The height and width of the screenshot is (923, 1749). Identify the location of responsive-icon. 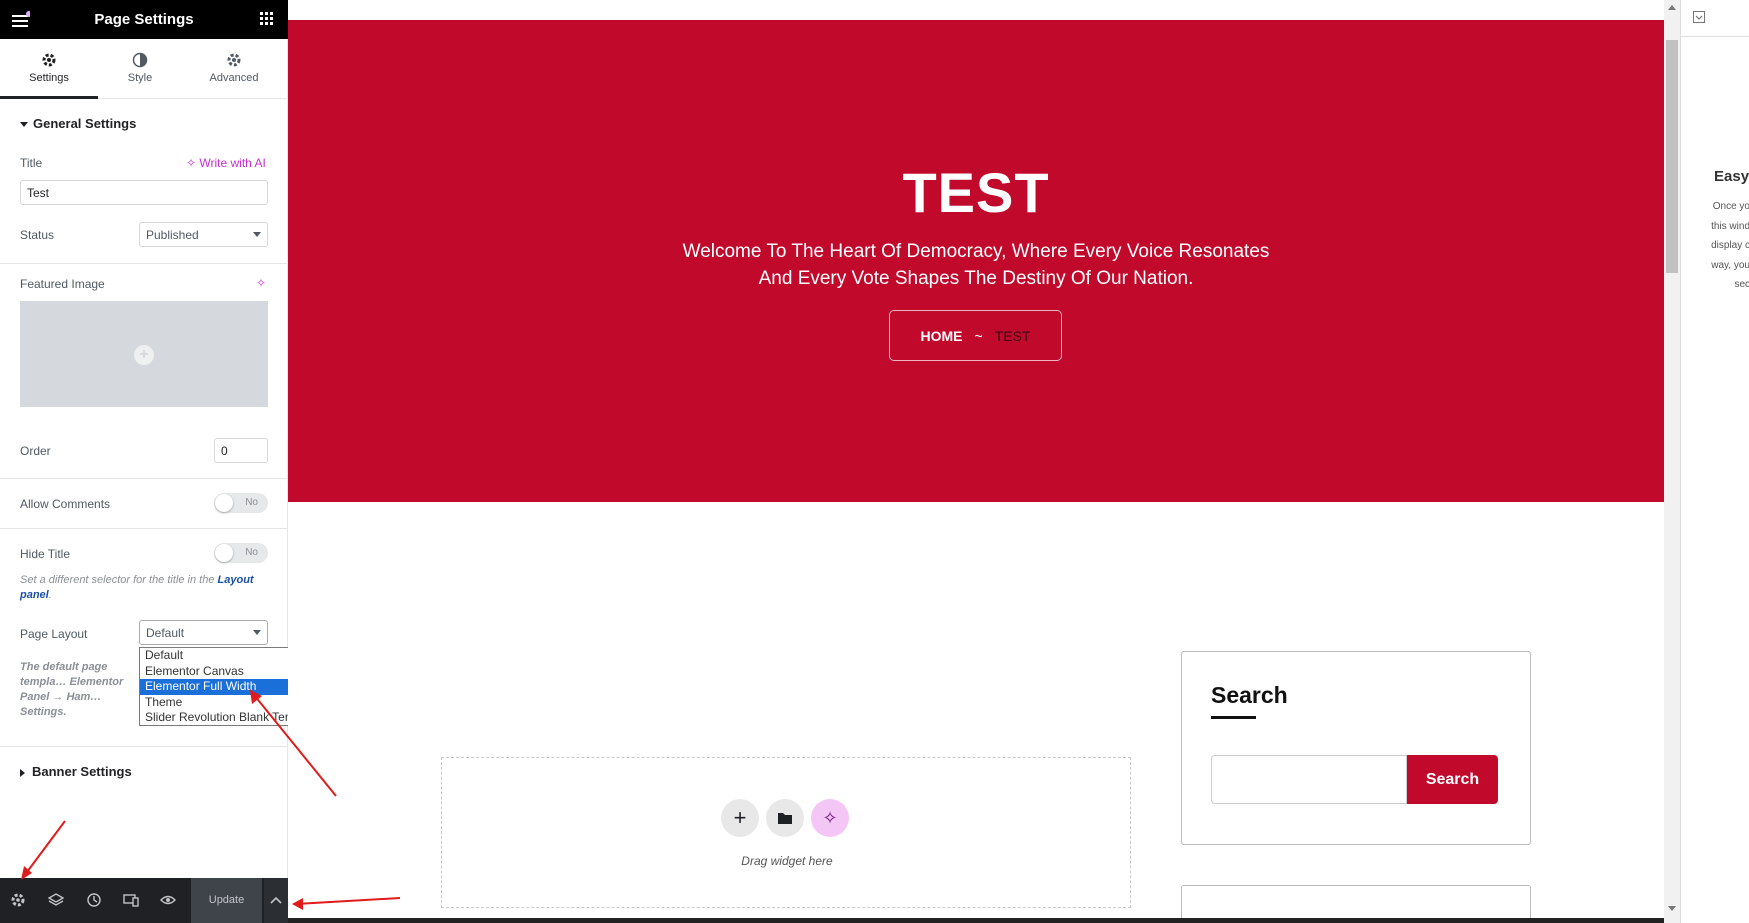
(131, 900).